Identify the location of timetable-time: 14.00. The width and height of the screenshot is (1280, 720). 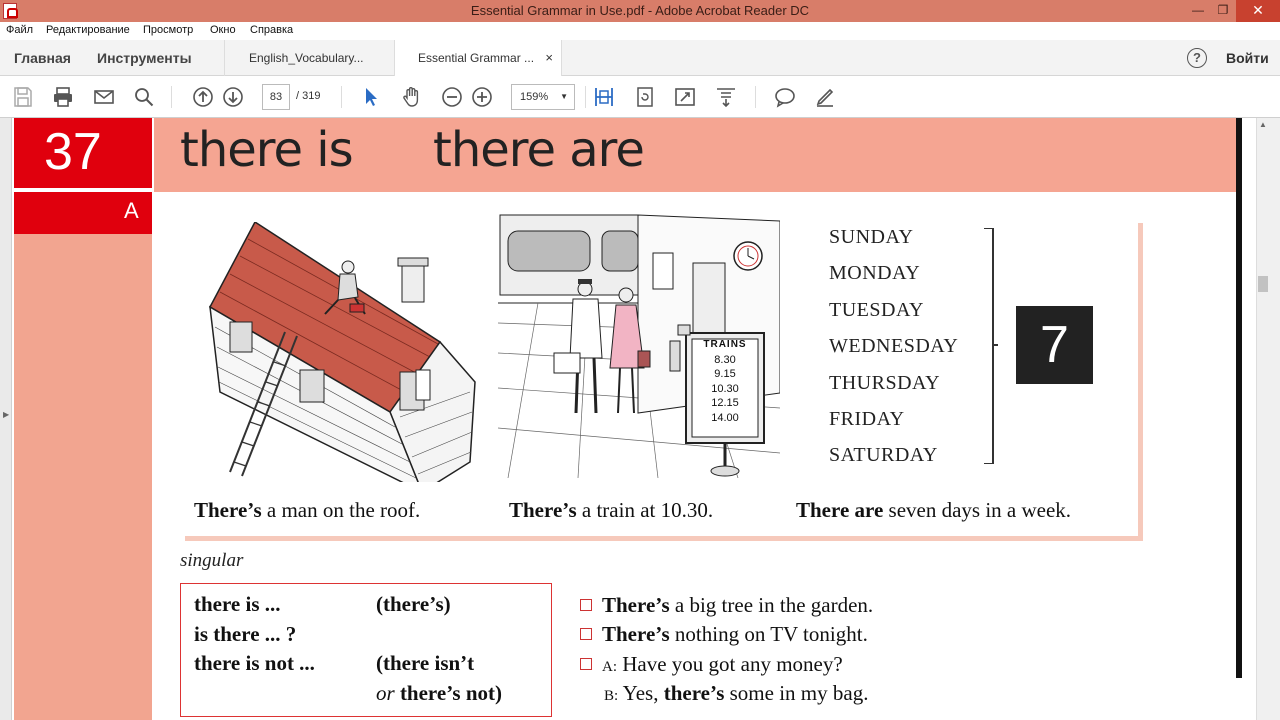
(725, 417).